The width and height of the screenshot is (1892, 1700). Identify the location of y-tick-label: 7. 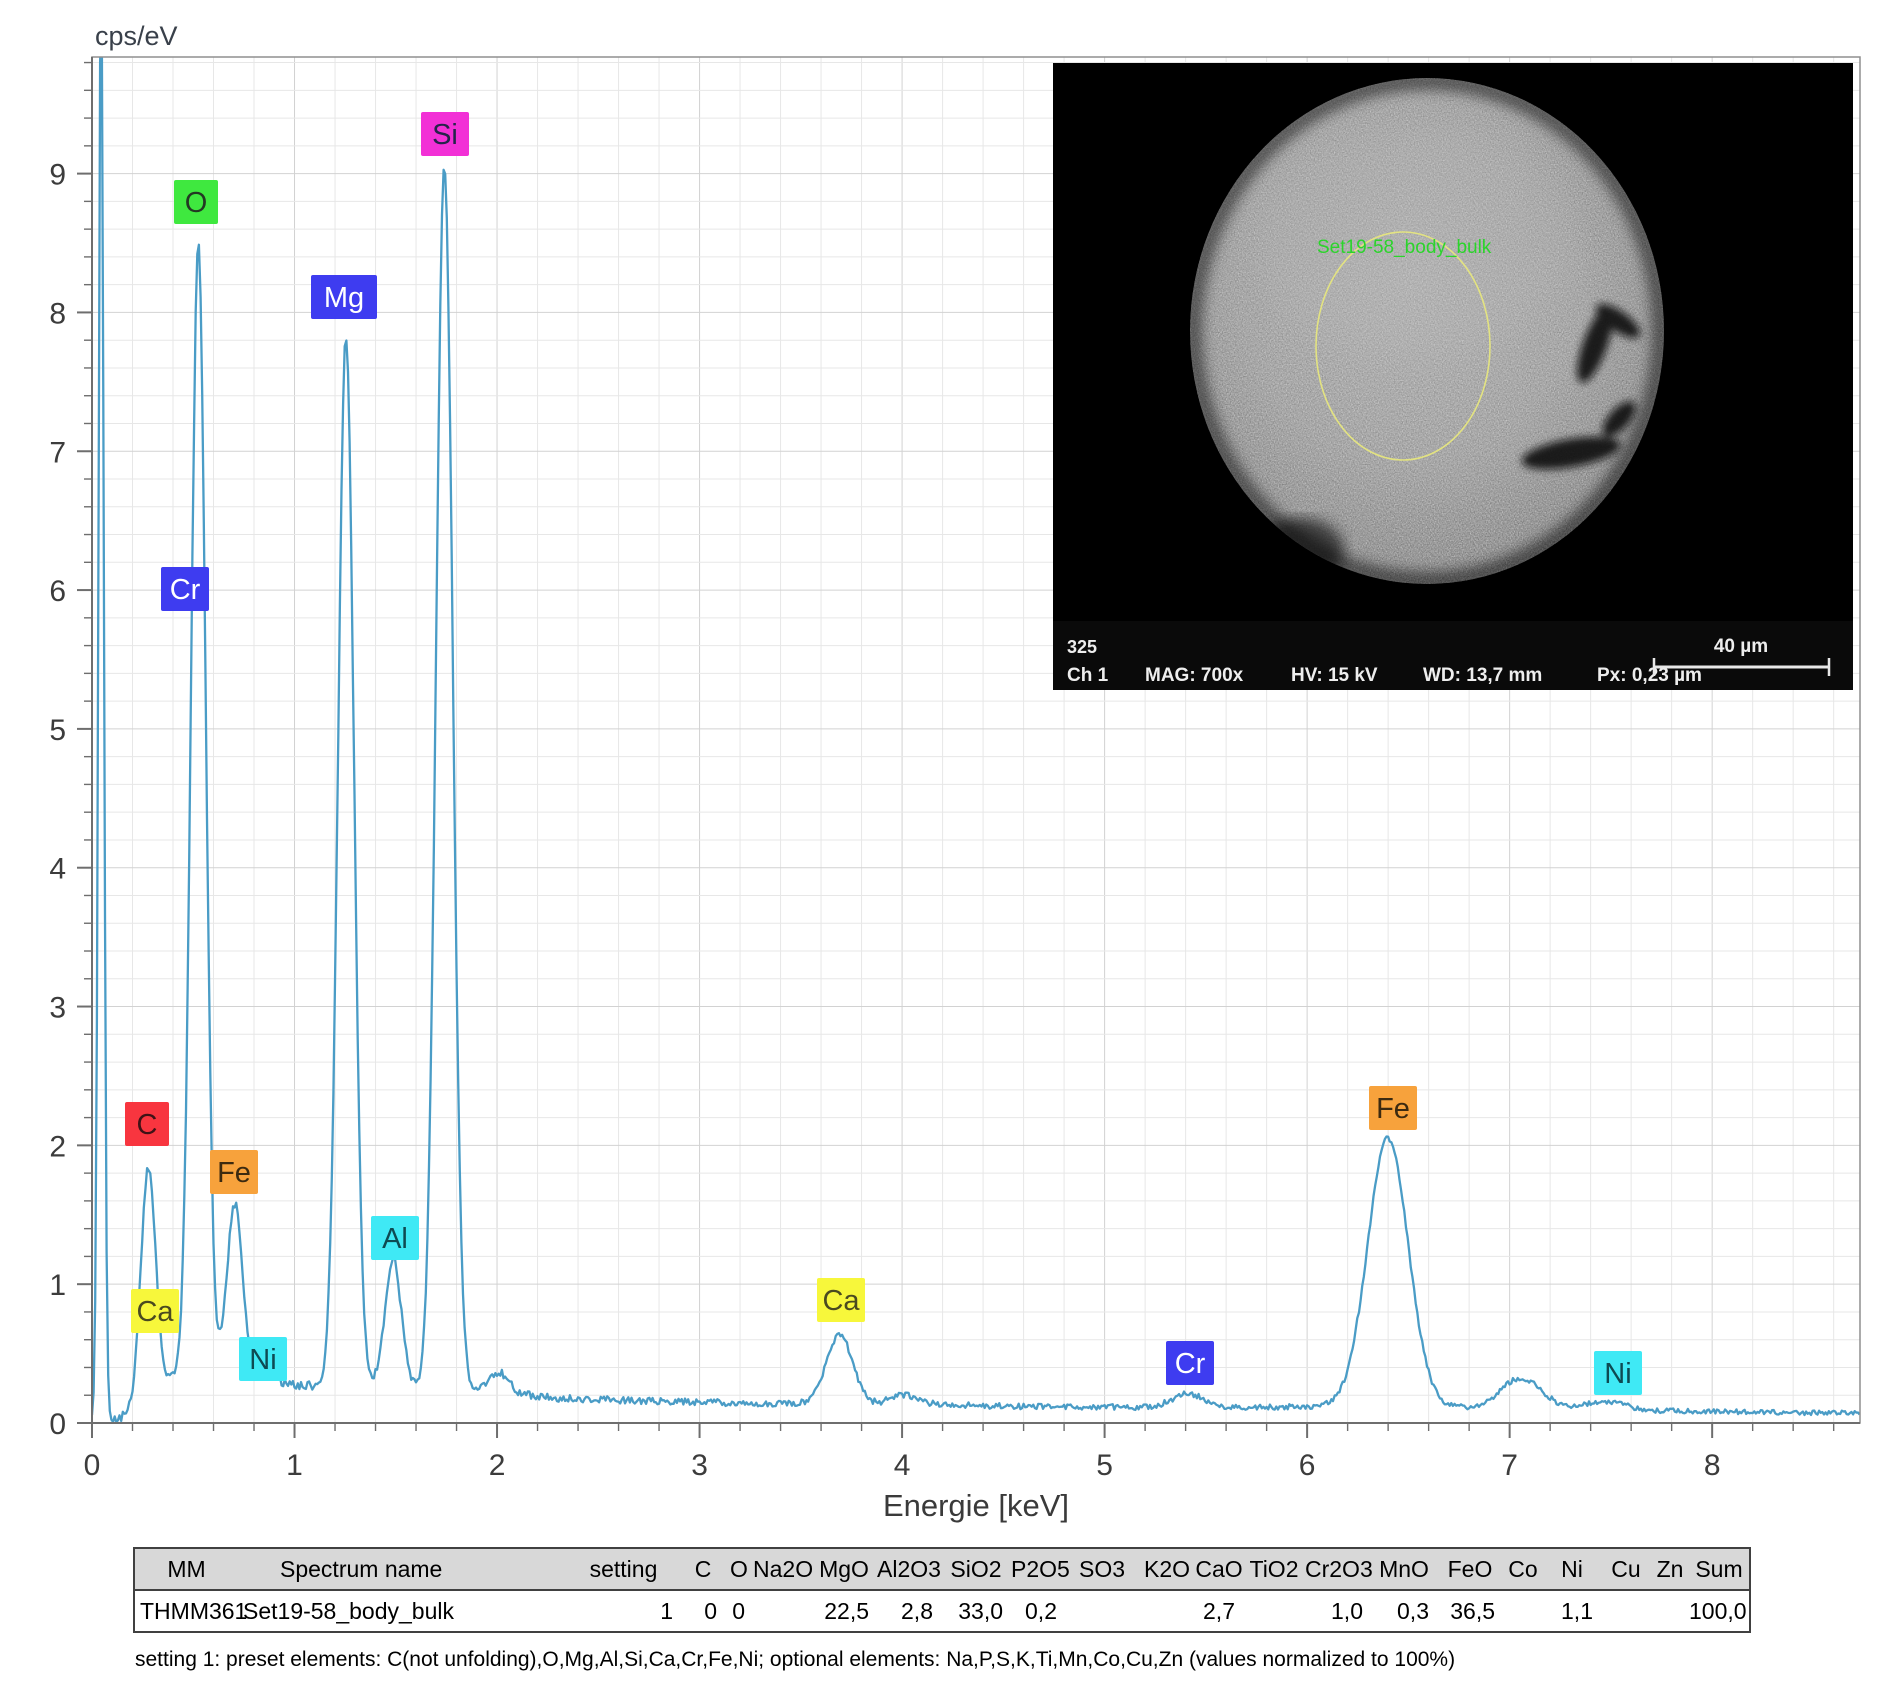
(57, 452).